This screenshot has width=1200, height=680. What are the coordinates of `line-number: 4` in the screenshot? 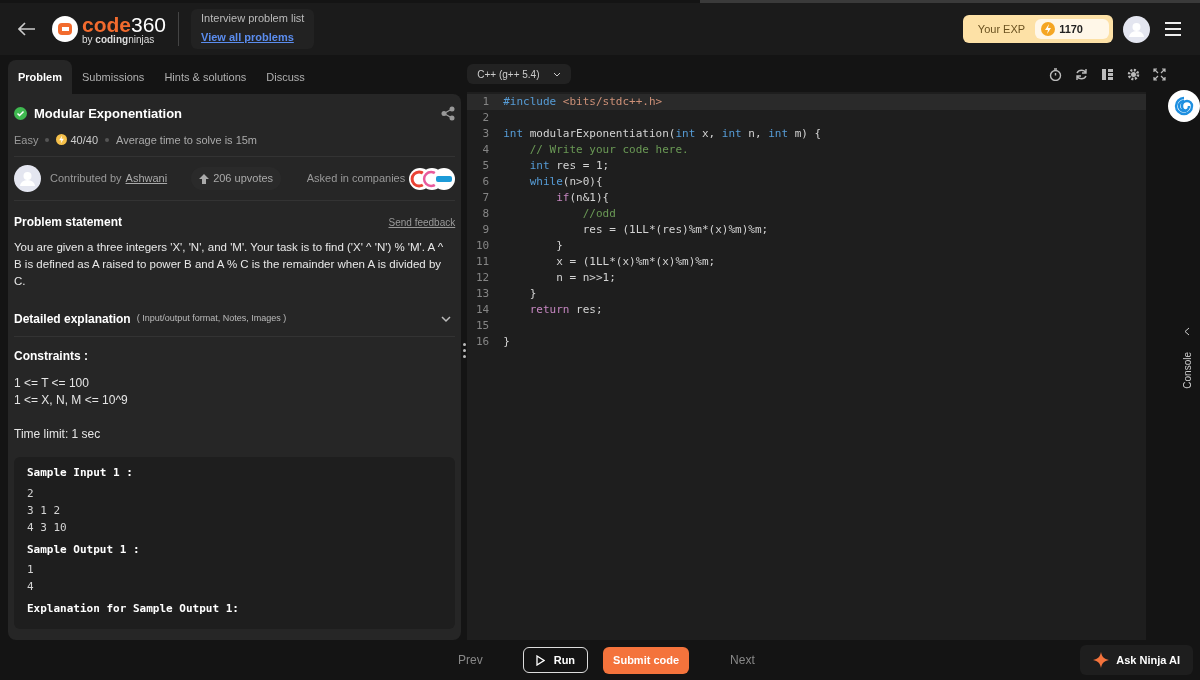 It's located at (486, 150).